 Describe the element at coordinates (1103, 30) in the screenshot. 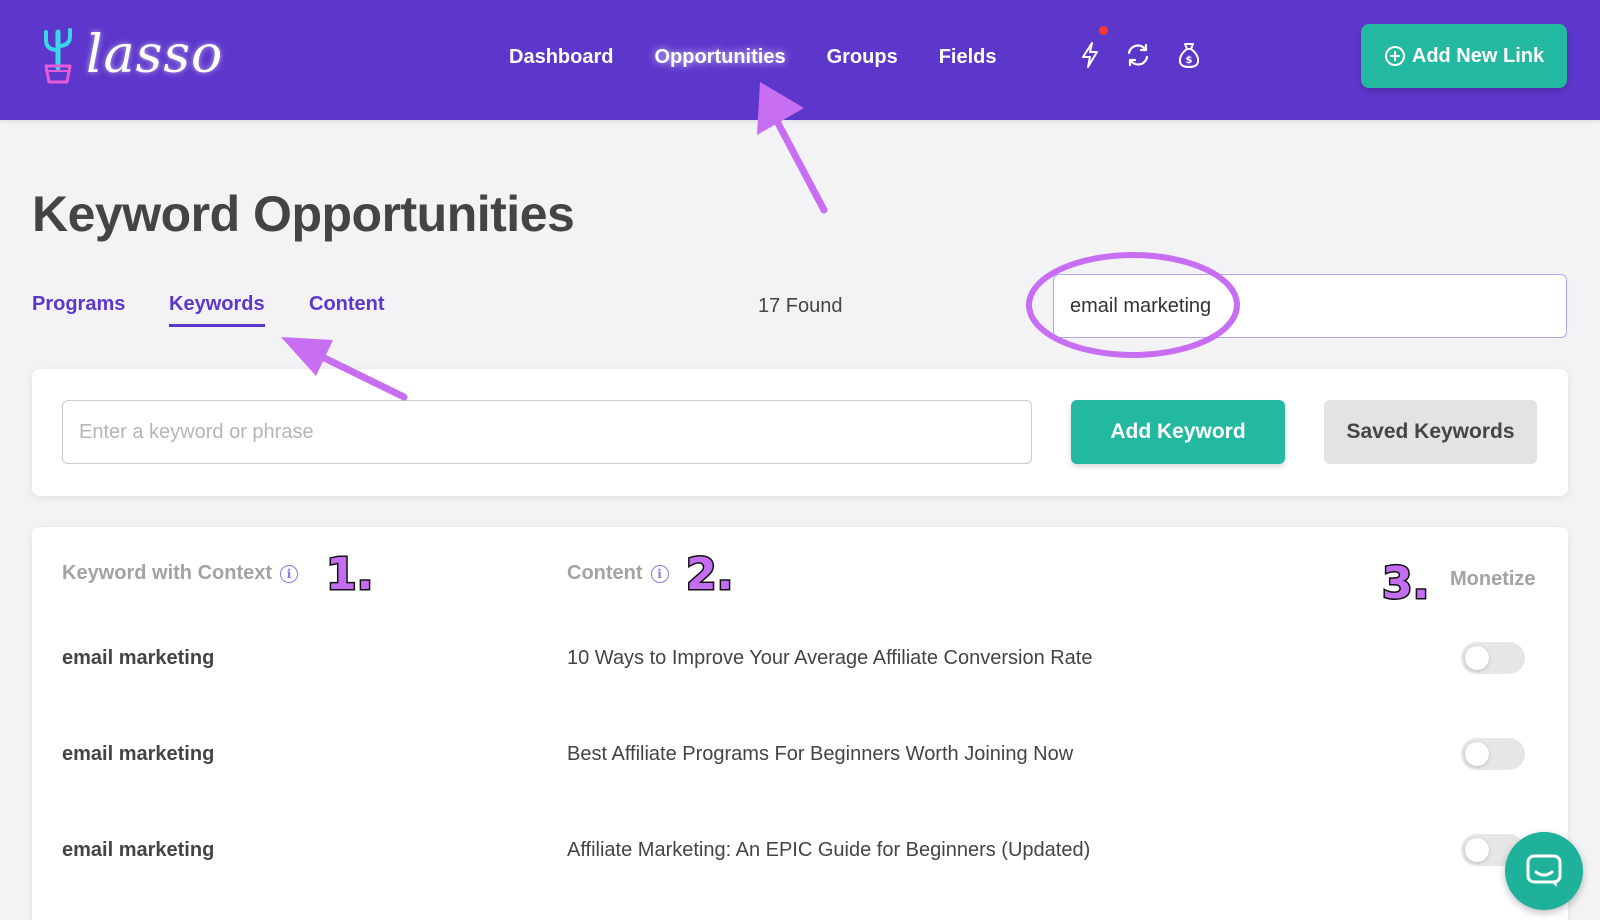

I see `notification-dot` at that location.